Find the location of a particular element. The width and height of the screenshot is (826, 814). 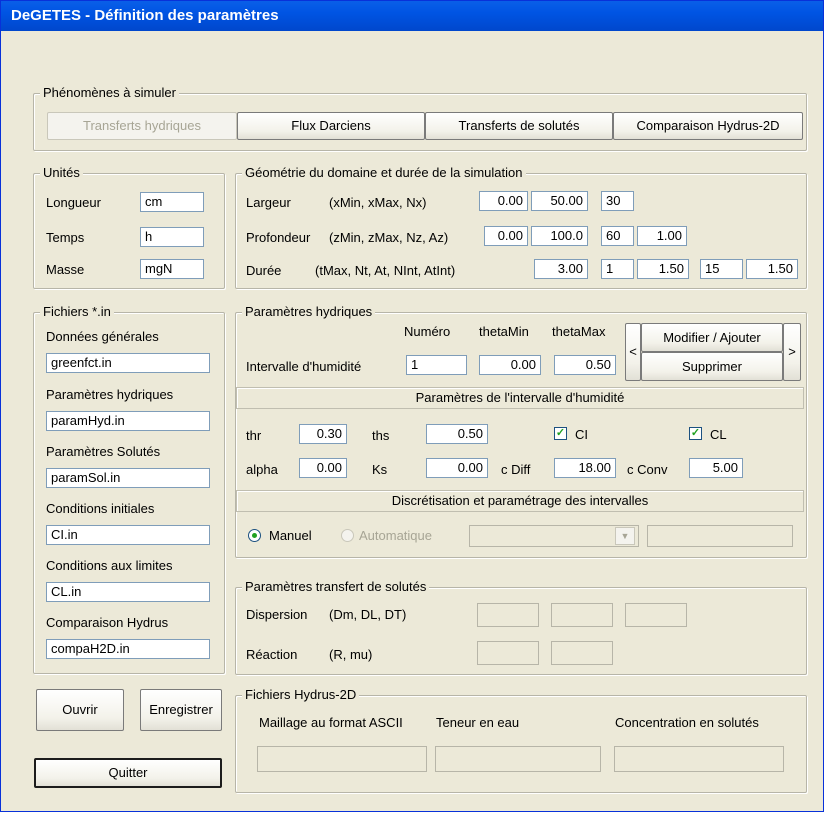

cconv-field: 5.00 is located at coordinates (716, 468).